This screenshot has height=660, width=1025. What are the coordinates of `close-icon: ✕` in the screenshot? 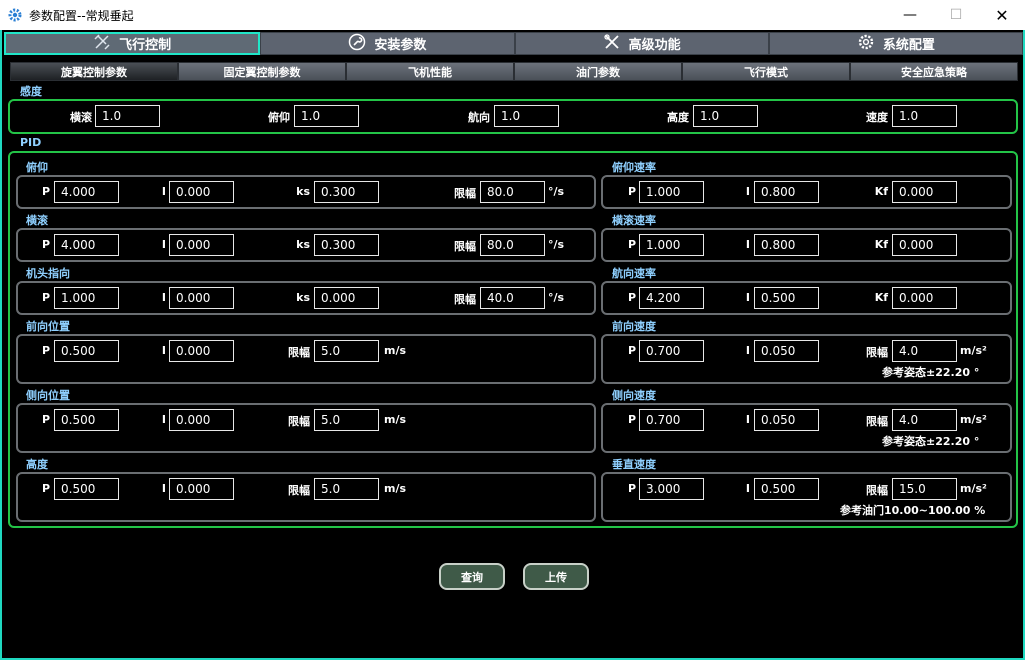 It's located at (1002, 15).